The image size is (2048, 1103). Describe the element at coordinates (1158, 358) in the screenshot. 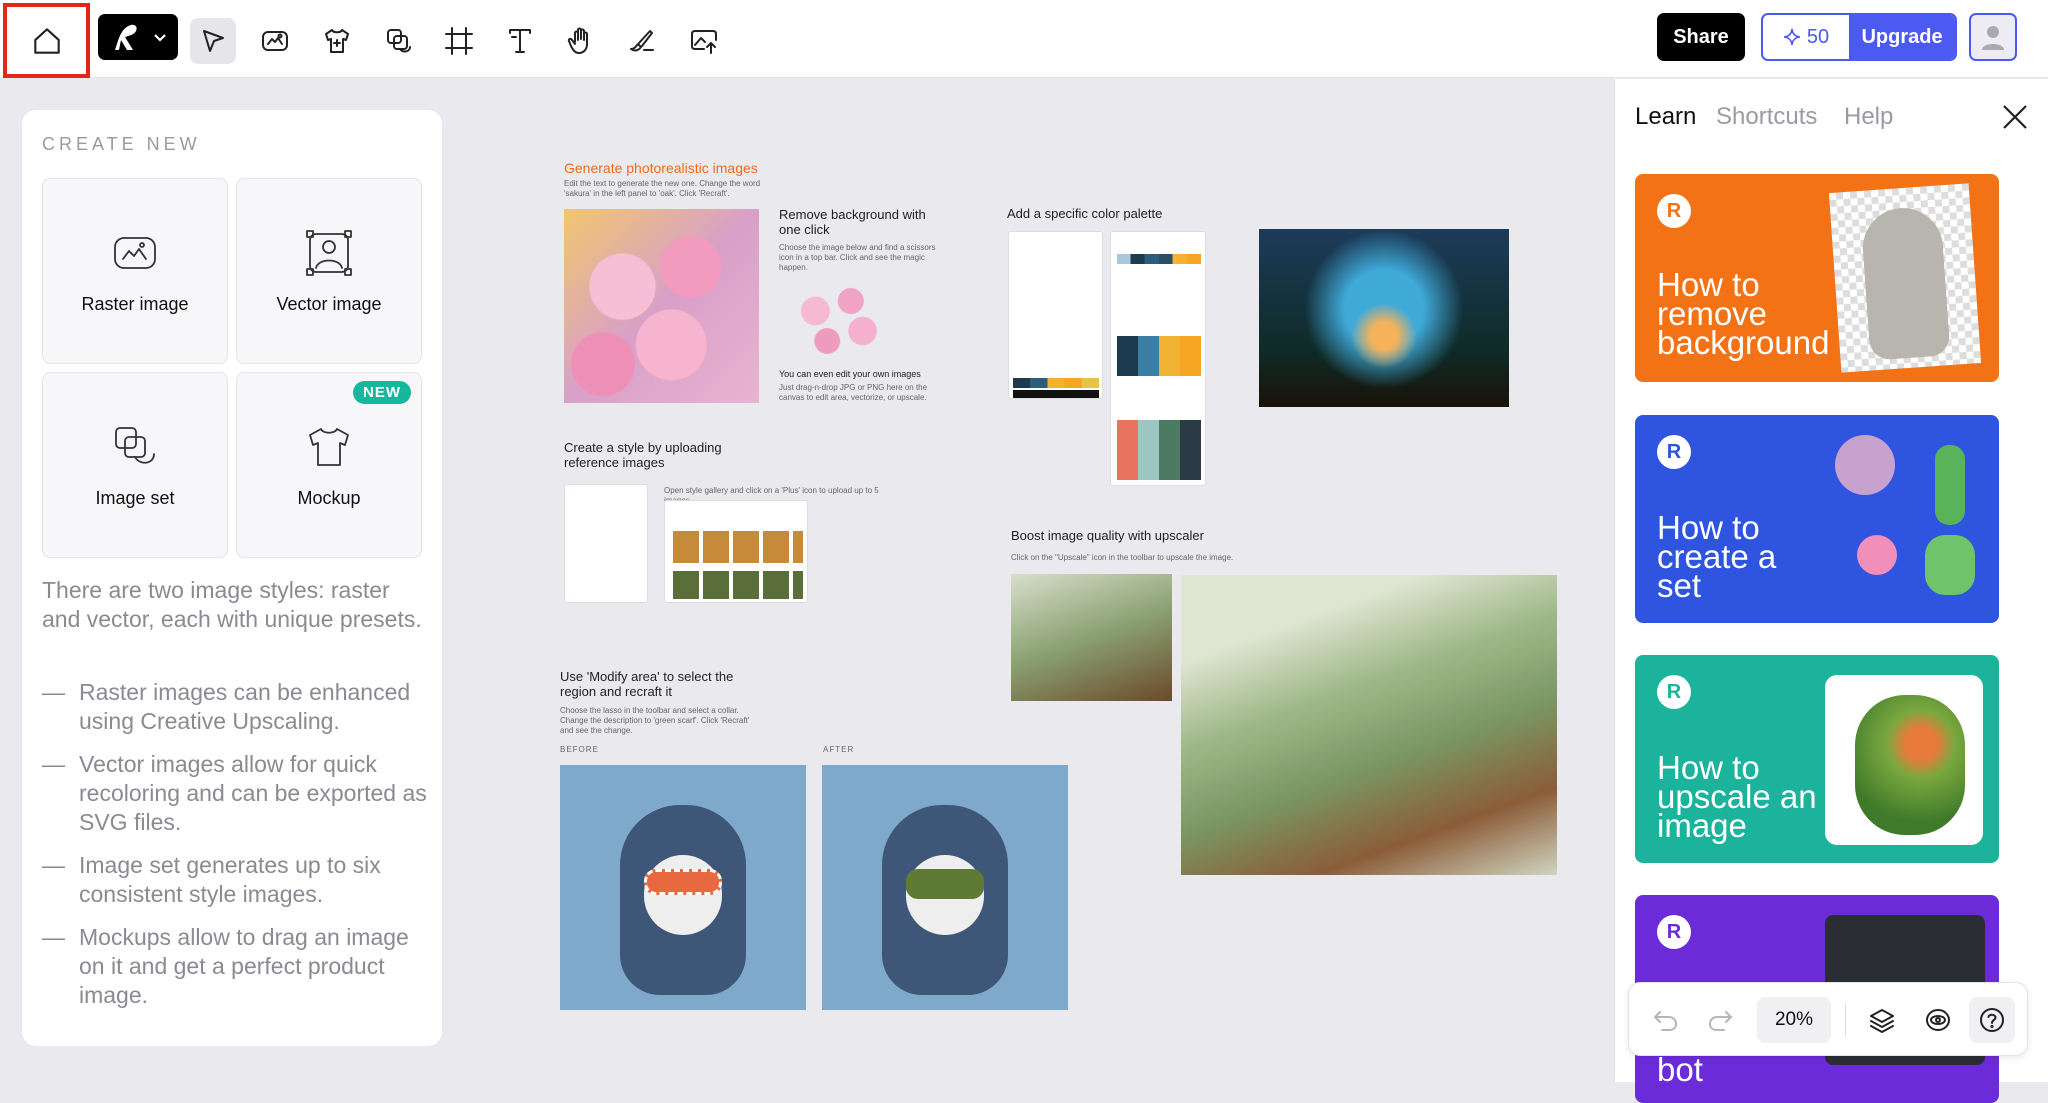

I see `palette-picker-panel` at that location.